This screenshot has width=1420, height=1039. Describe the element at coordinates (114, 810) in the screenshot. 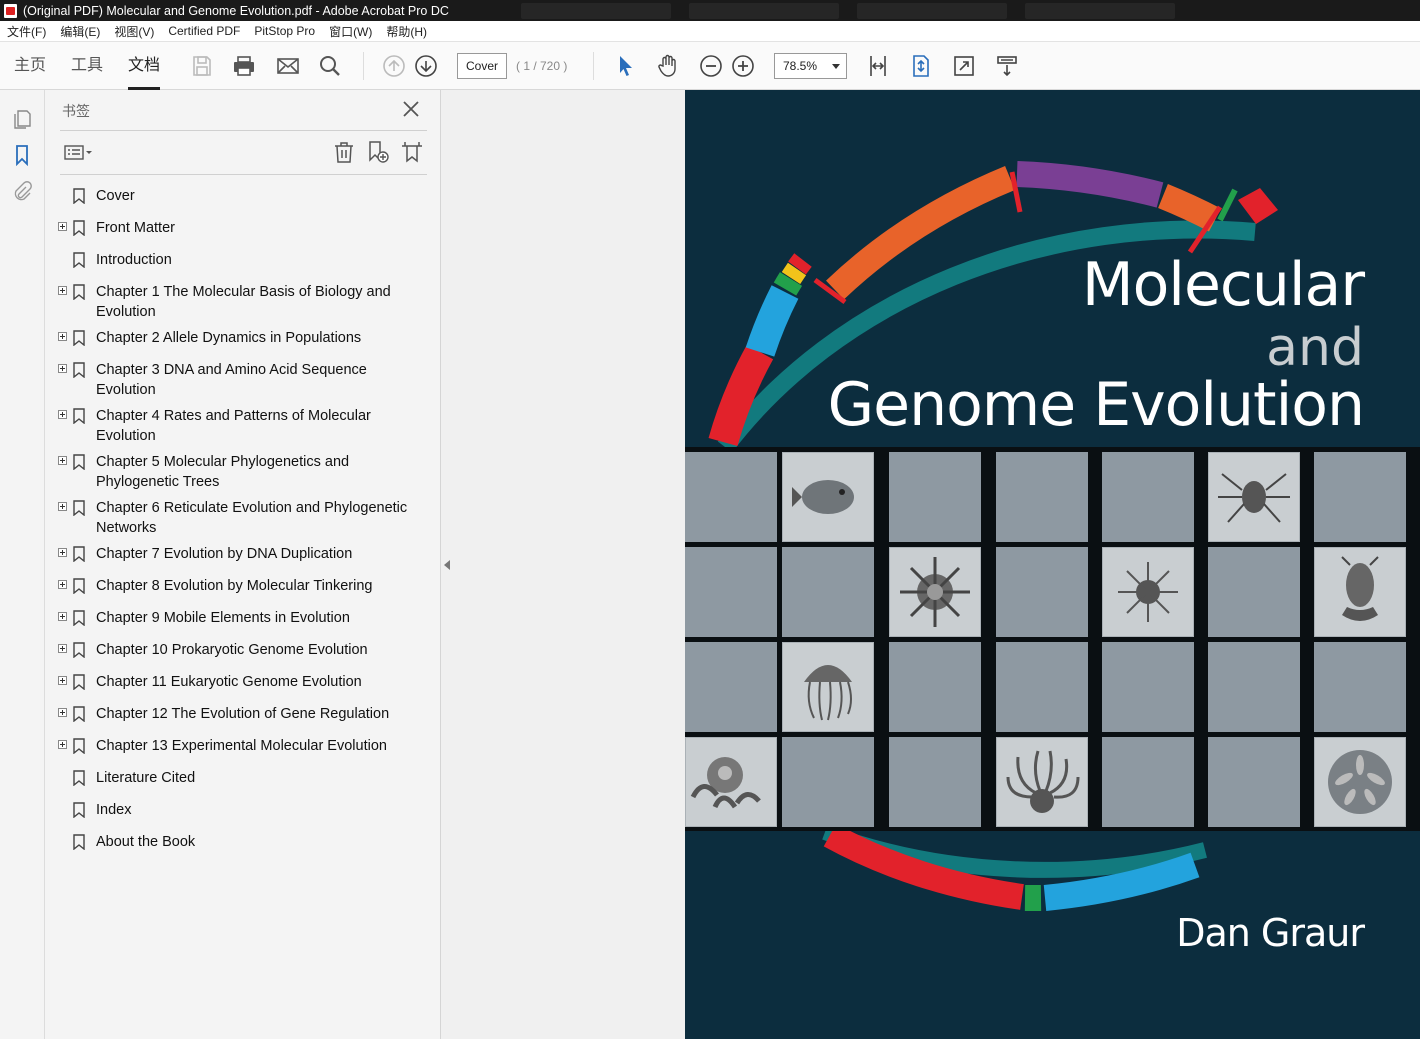

I see `bookmark-label: Index` at that location.